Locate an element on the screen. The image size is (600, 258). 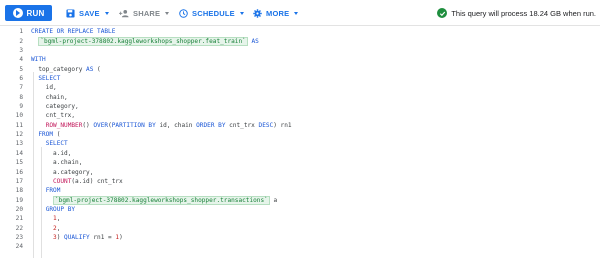
code-token: ) rn1 is located at coordinates (282, 125).